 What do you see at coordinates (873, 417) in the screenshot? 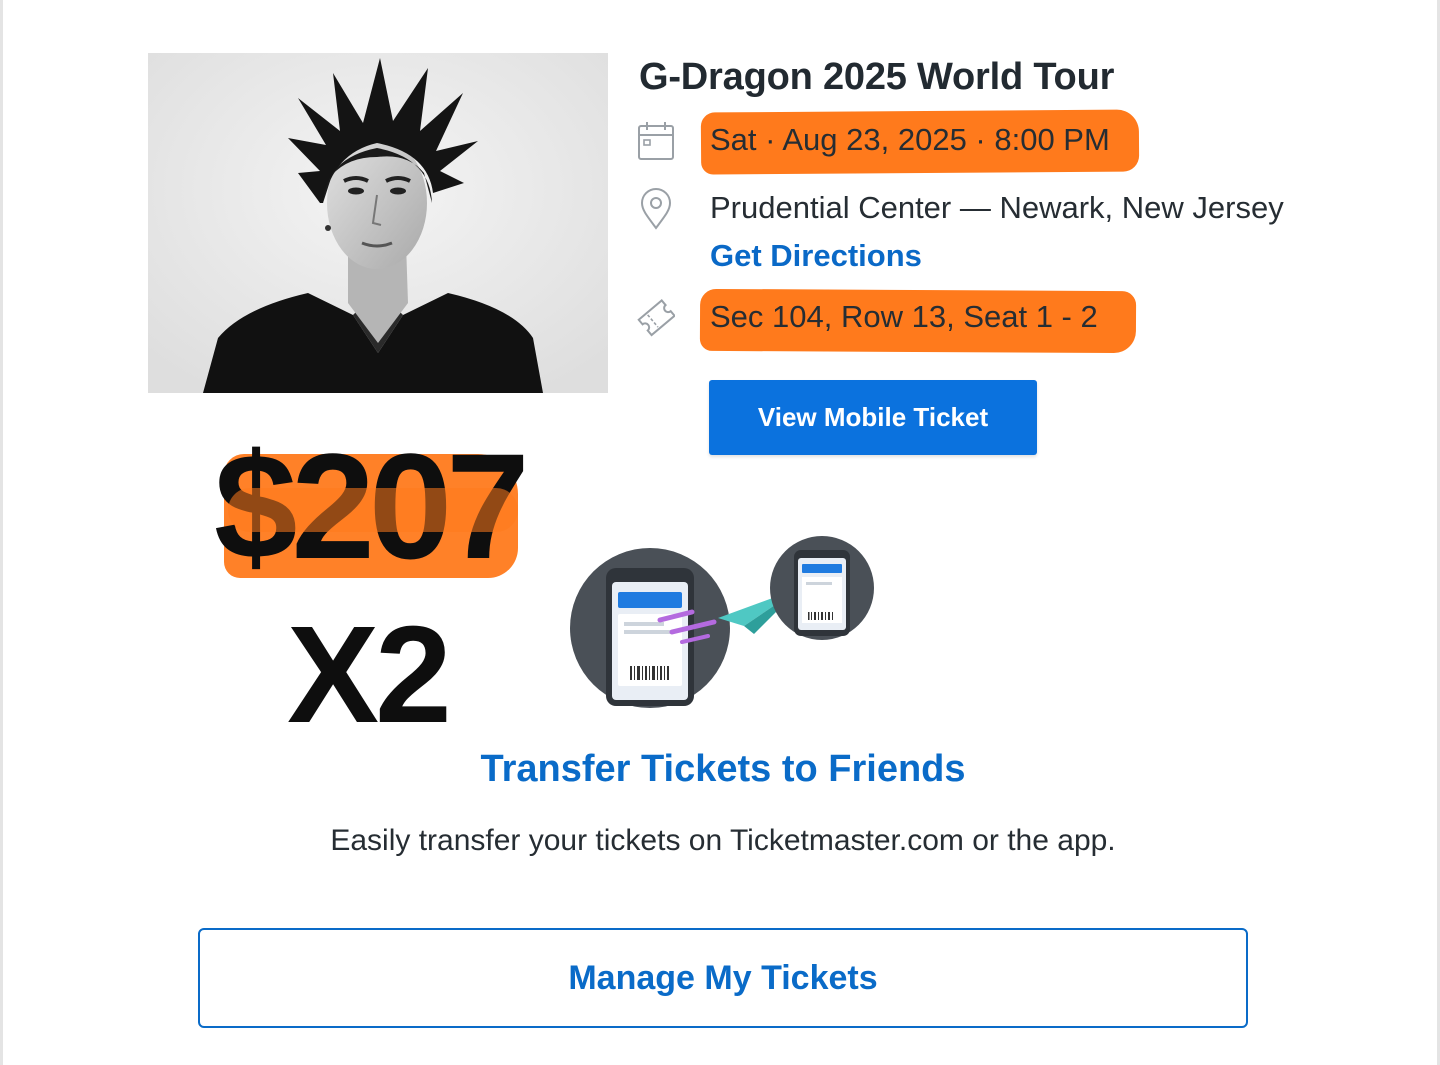
I see `view-mobile-ticket-button: View Mobile Ticket` at bounding box center [873, 417].